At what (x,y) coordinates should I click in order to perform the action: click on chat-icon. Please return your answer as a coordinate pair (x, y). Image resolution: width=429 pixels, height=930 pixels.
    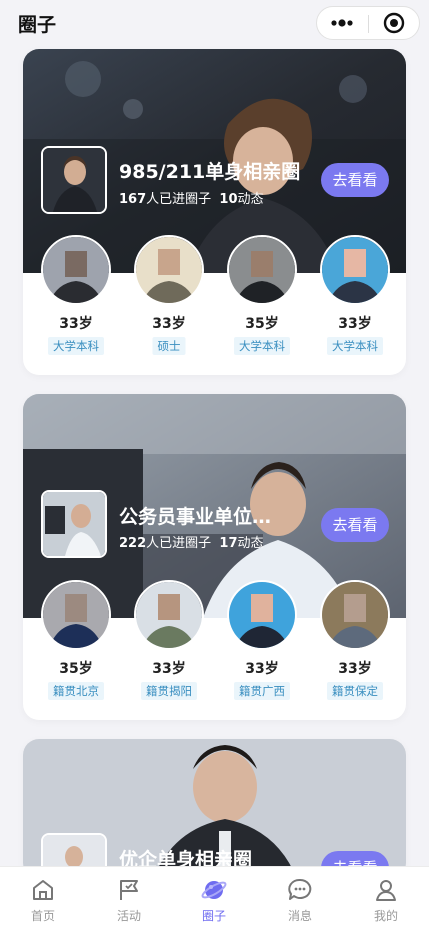
    Looking at the image, I should click on (300, 890).